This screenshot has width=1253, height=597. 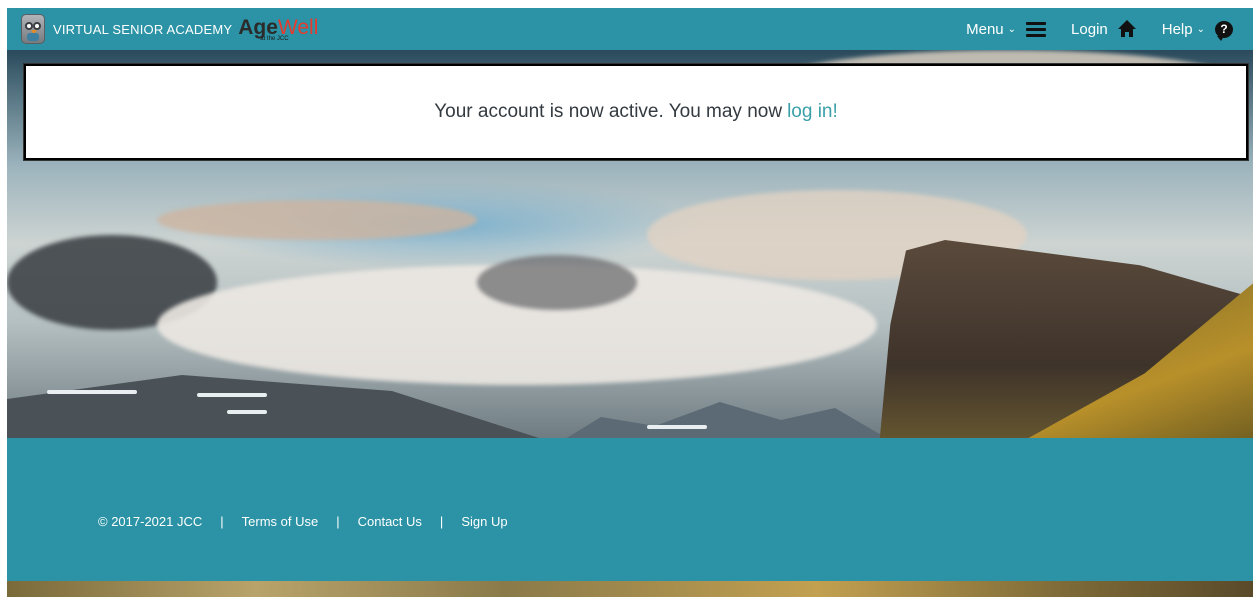 What do you see at coordinates (1126, 29) in the screenshot?
I see `home-icon` at bounding box center [1126, 29].